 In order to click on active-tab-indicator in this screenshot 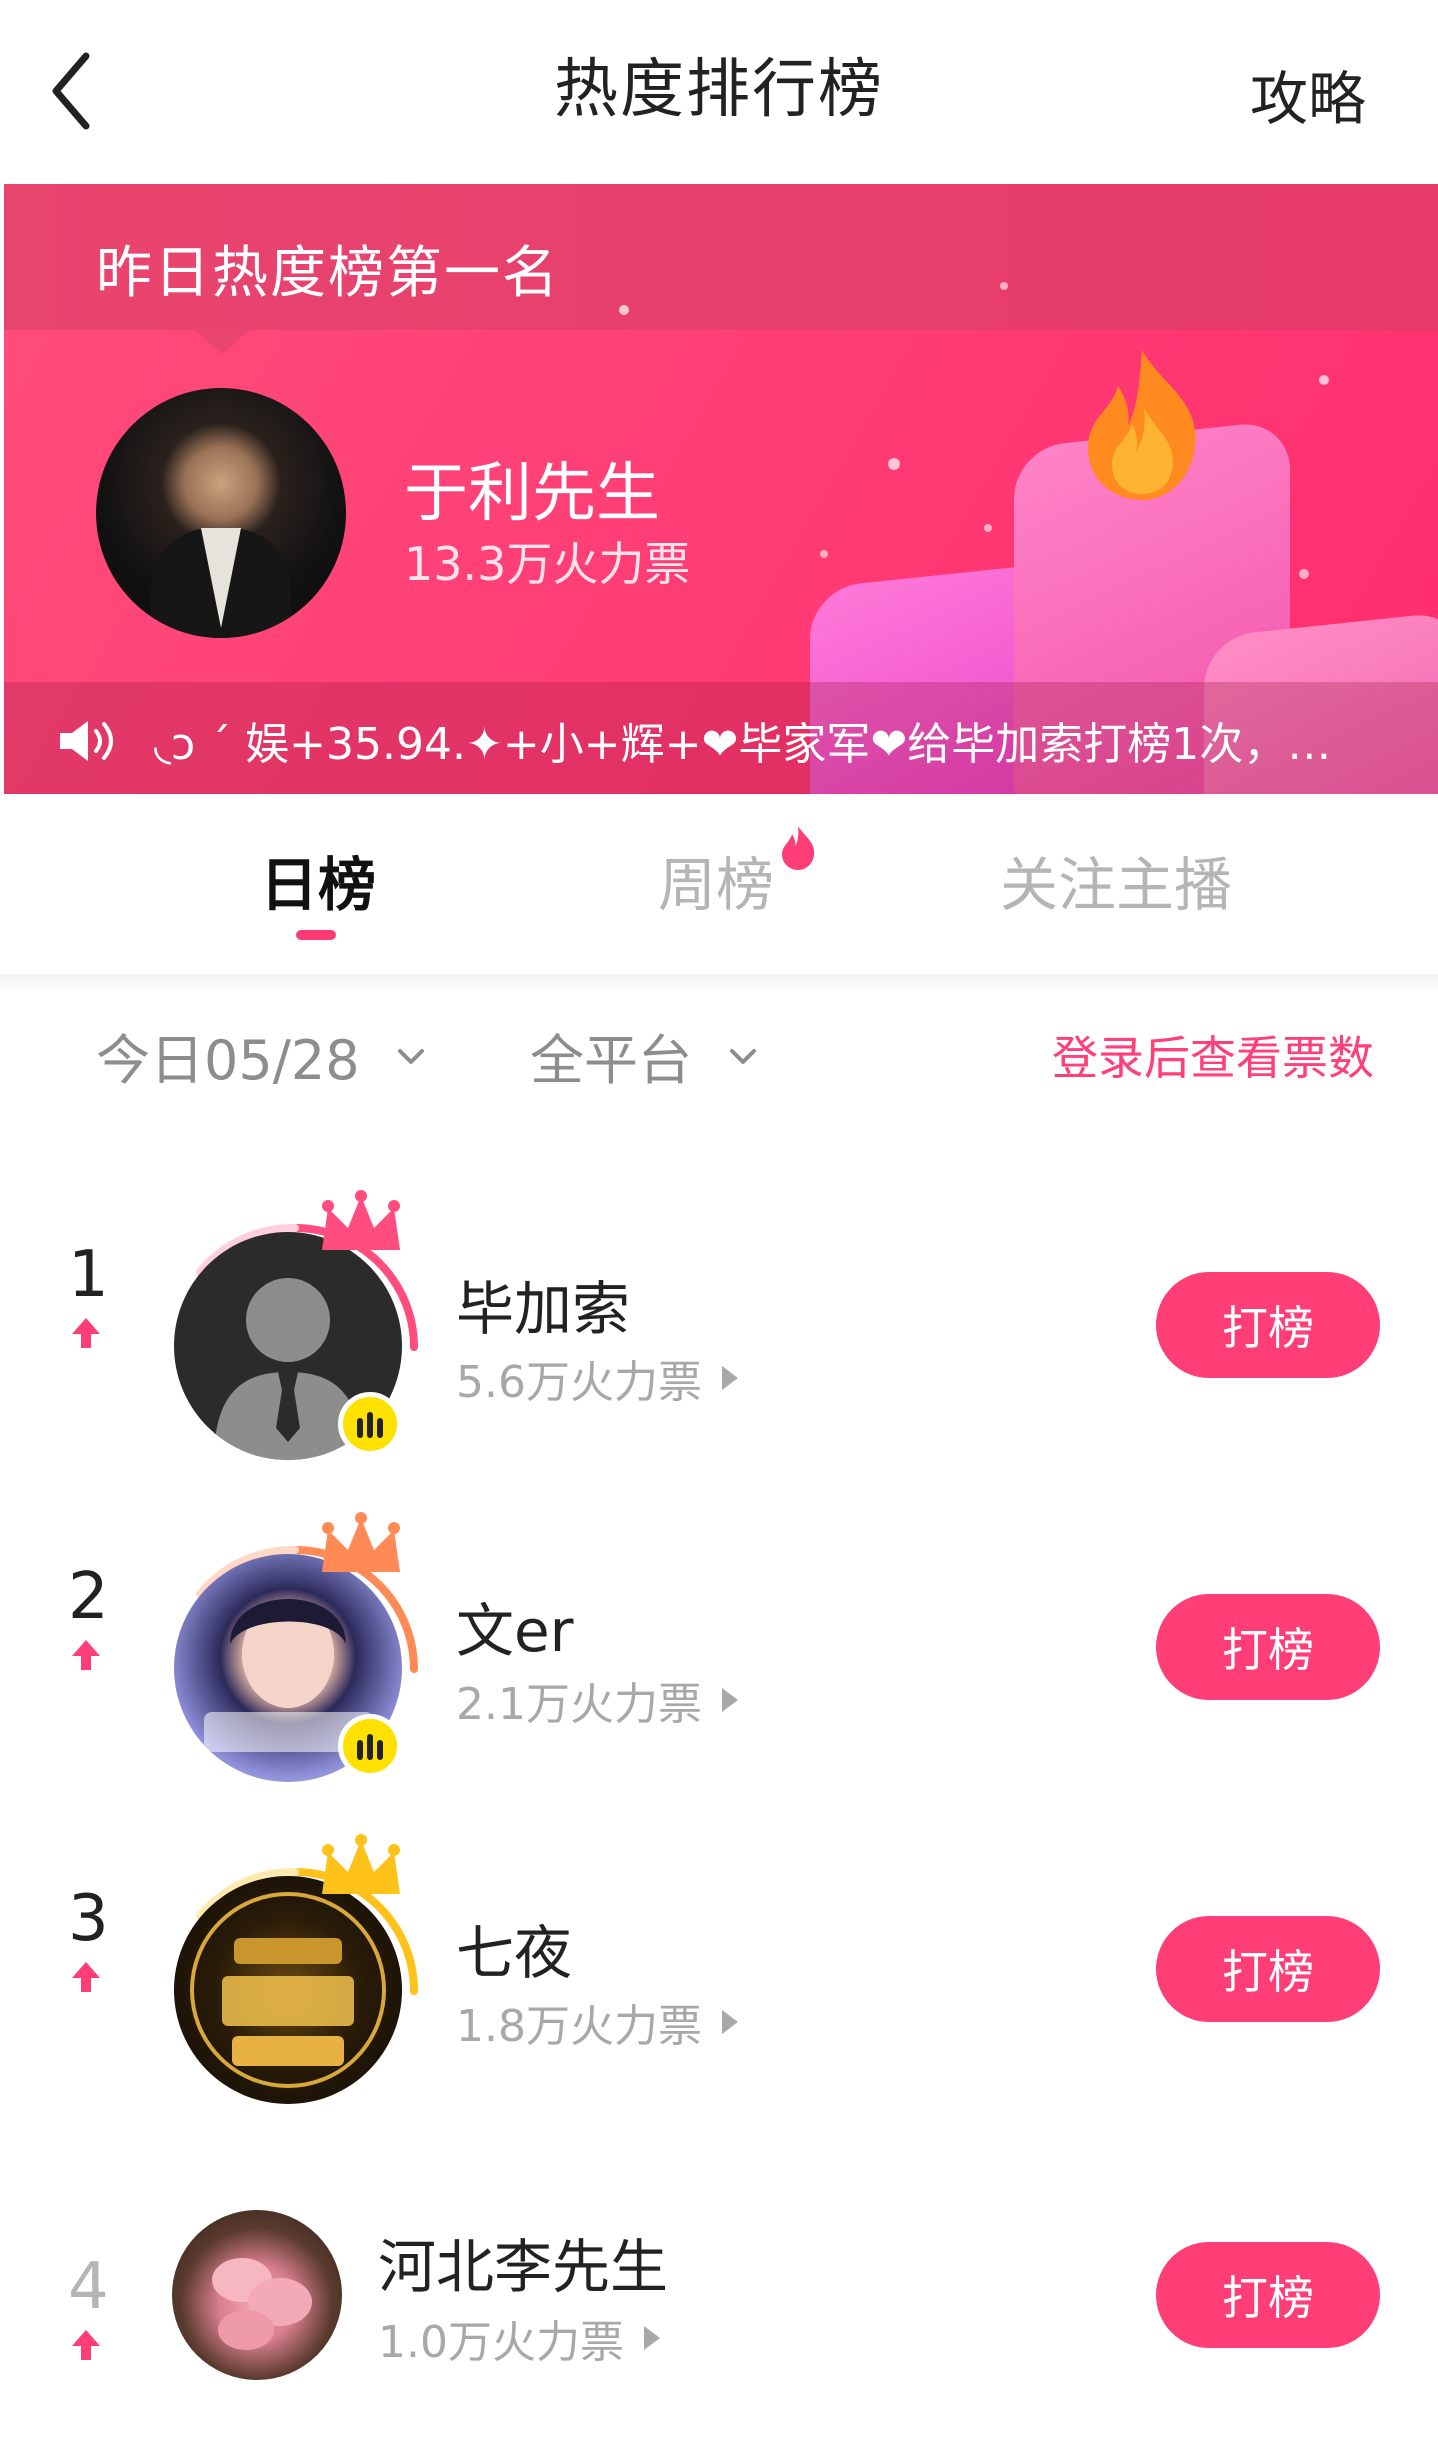, I will do `click(316, 935)`.